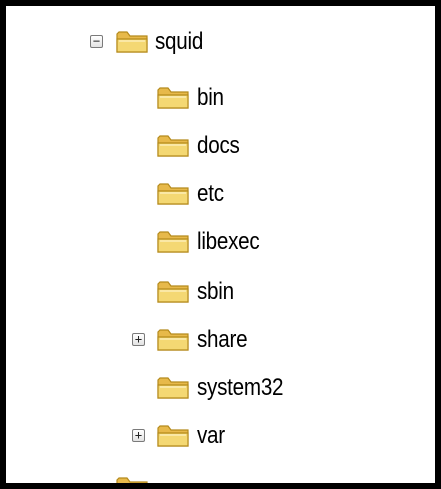  I want to click on collapse-toggle-icon: −, so click(96, 41).